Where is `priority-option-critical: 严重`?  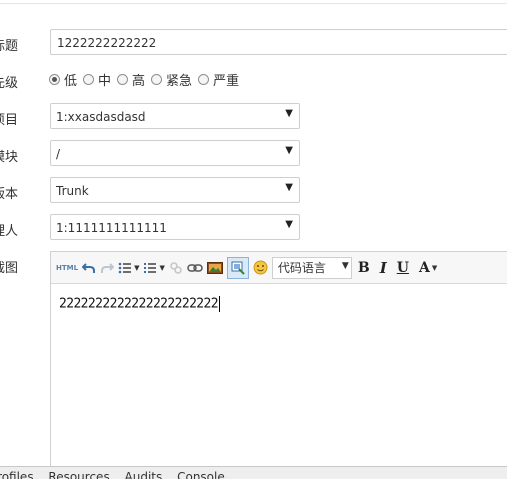 priority-option-critical: 严重 is located at coordinates (226, 81).